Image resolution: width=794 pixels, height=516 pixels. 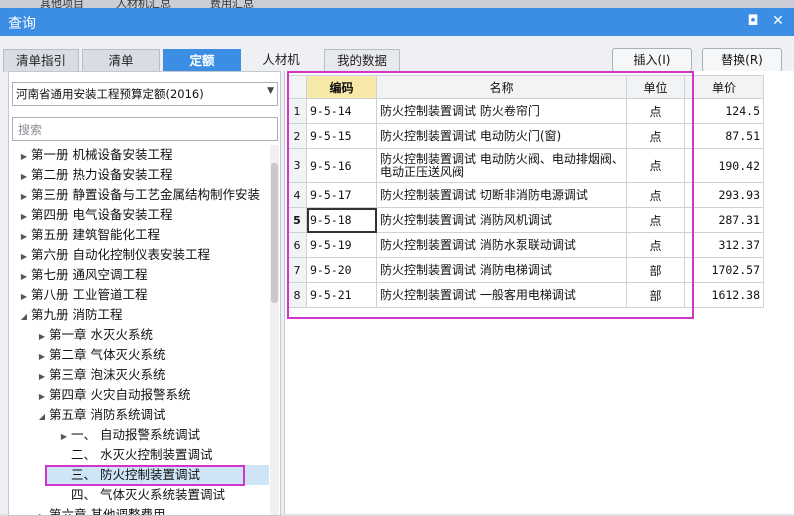 I want to click on tree-node: 四、 气体灭火系统装置调试, so click(x=141, y=495).